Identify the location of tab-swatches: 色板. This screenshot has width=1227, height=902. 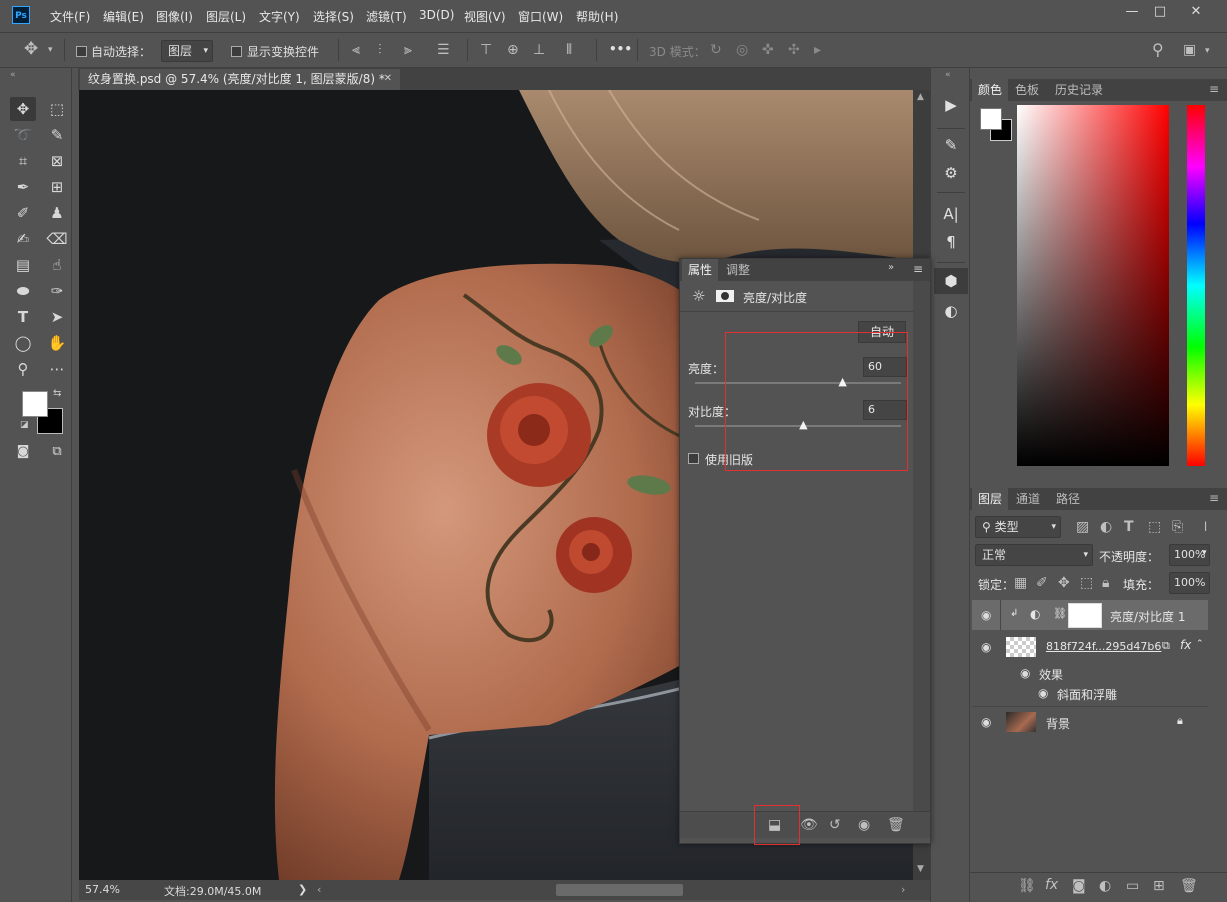
(1027, 90).